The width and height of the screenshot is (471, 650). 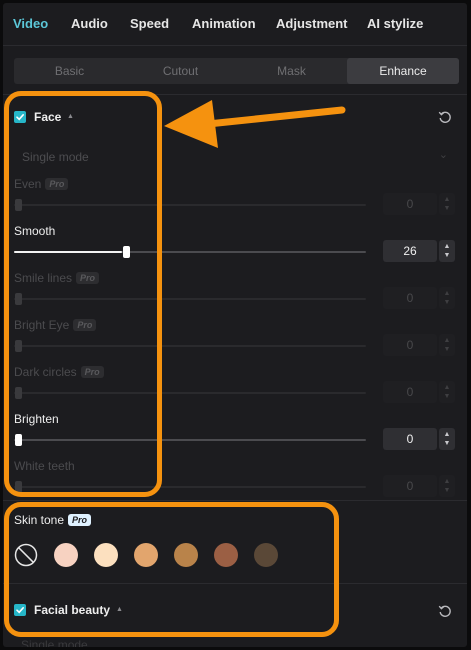 What do you see at coordinates (28, 184) in the screenshot?
I see `slider-label-text: Even` at bounding box center [28, 184].